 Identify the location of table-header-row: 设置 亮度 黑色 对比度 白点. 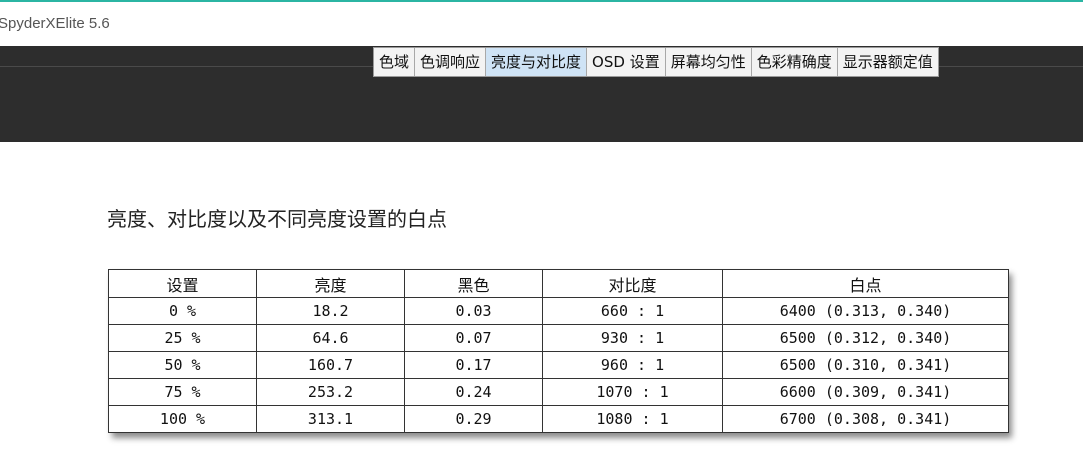
(558, 283).